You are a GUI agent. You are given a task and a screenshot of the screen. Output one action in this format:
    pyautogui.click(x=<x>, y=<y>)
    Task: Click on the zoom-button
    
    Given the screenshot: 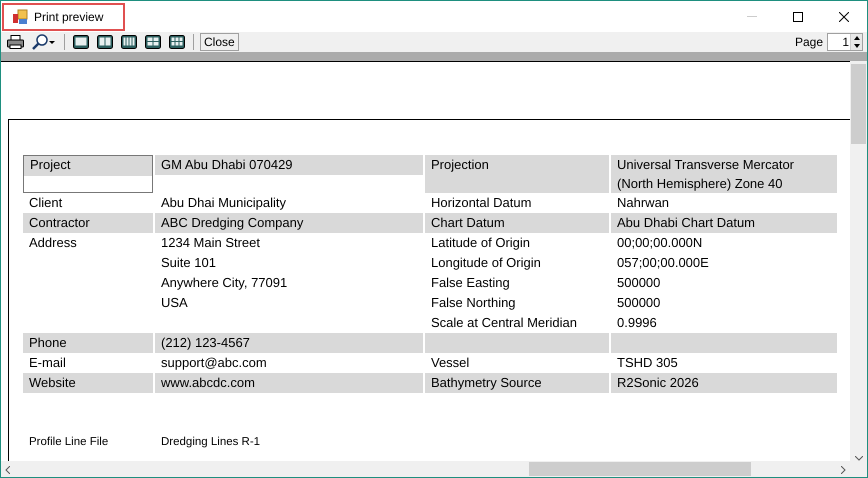 What is the action you would take?
    pyautogui.click(x=44, y=42)
    